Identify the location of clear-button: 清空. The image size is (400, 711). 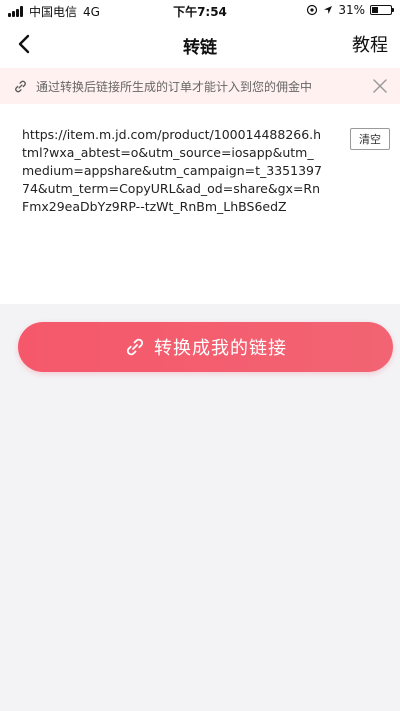
(370, 139).